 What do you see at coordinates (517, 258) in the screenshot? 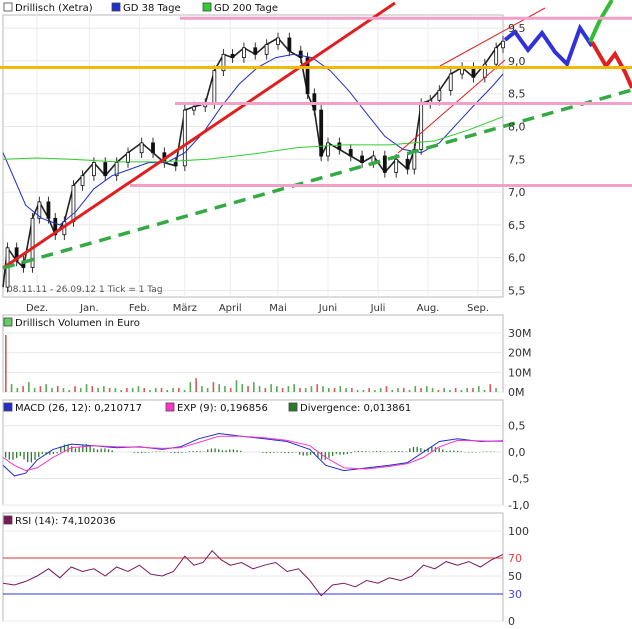
I see `price-y-tick-label: 6,0` at bounding box center [517, 258].